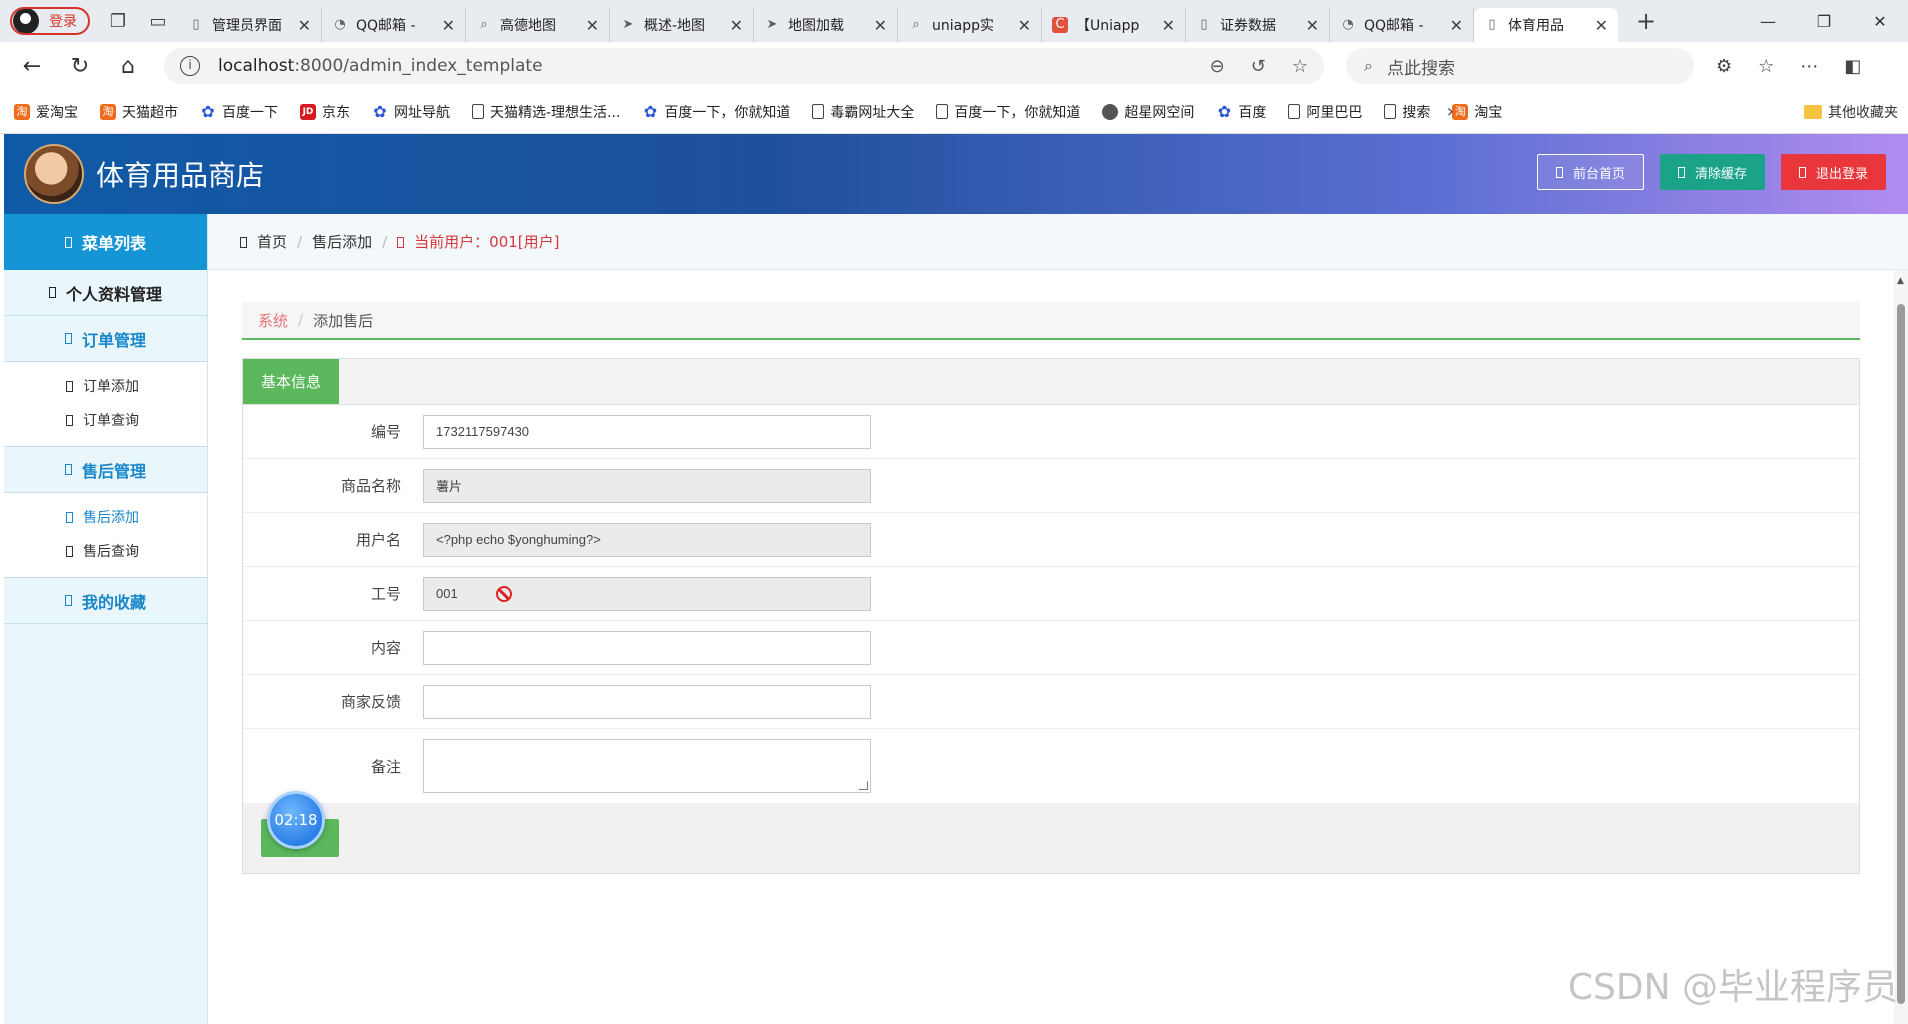 The image size is (1908, 1024). I want to click on bookmarks-overflow-icon: ›, so click(1450, 111).